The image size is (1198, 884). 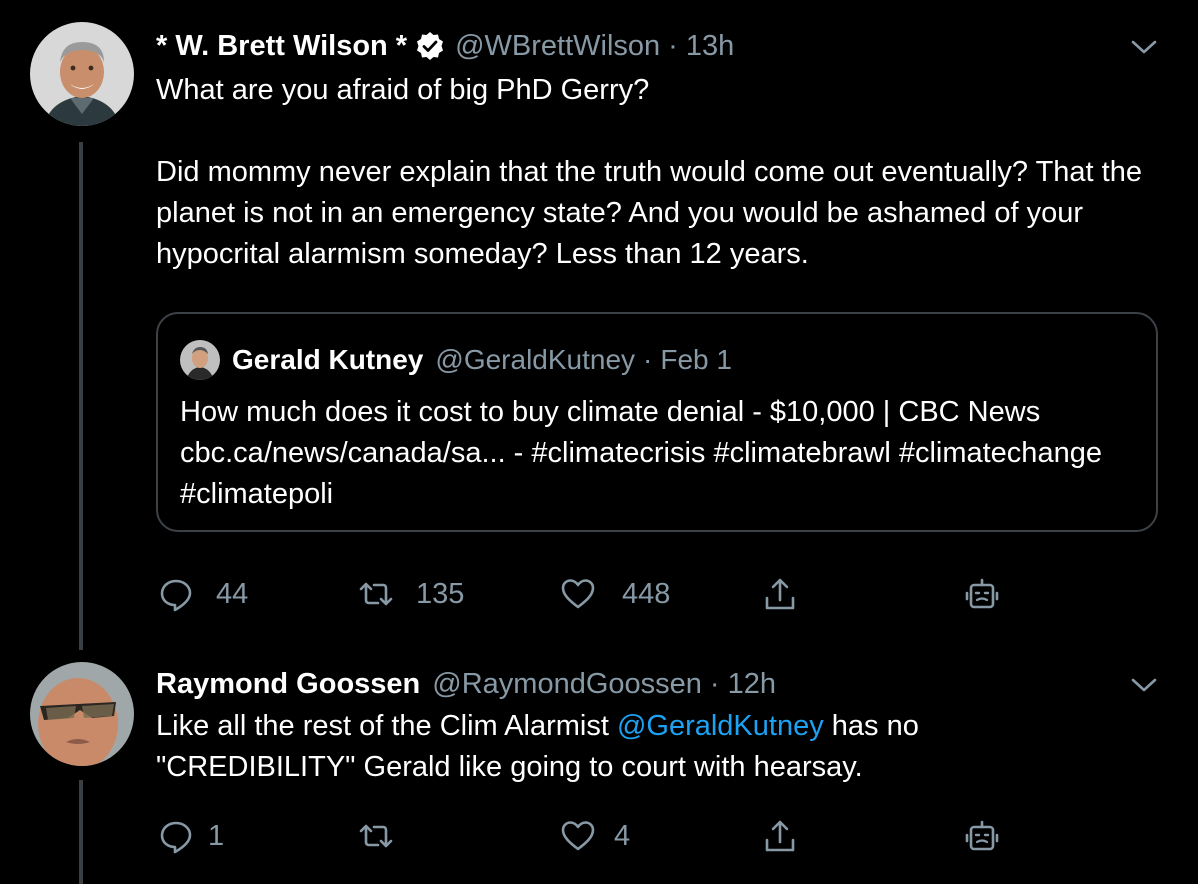 What do you see at coordinates (535, 360) in the screenshot?
I see `quoted-handle: @GeraldKutney` at bounding box center [535, 360].